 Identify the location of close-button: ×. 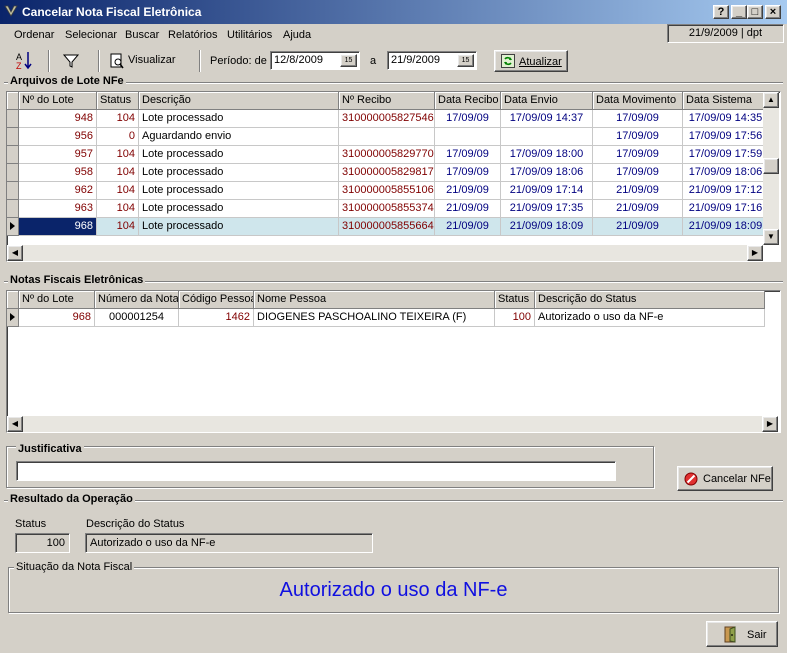
(773, 12).